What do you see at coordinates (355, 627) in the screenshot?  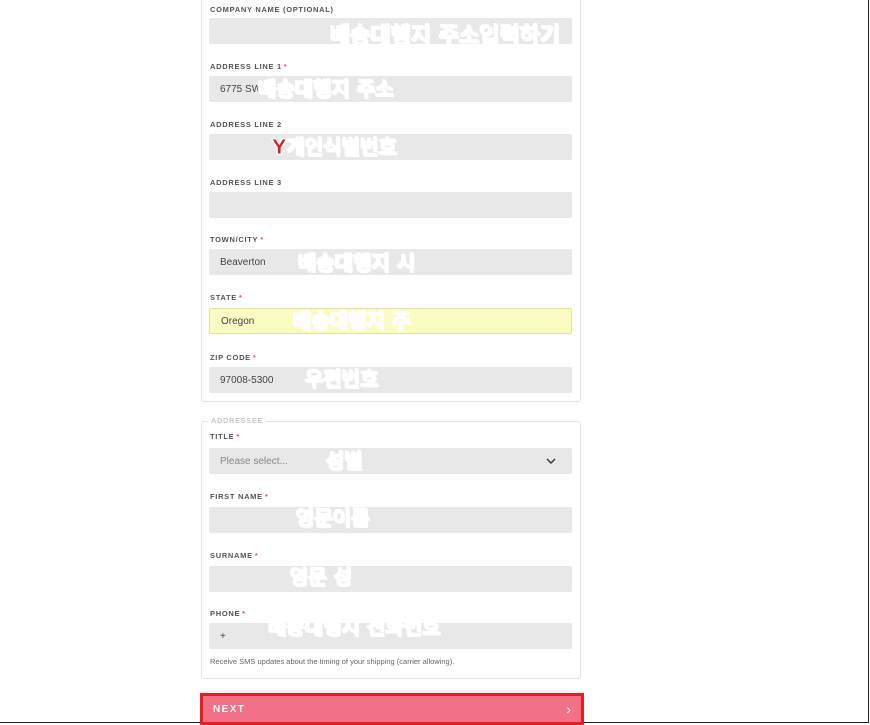 I see `annotation-phone: 배송대행지 전화번호` at bounding box center [355, 627].